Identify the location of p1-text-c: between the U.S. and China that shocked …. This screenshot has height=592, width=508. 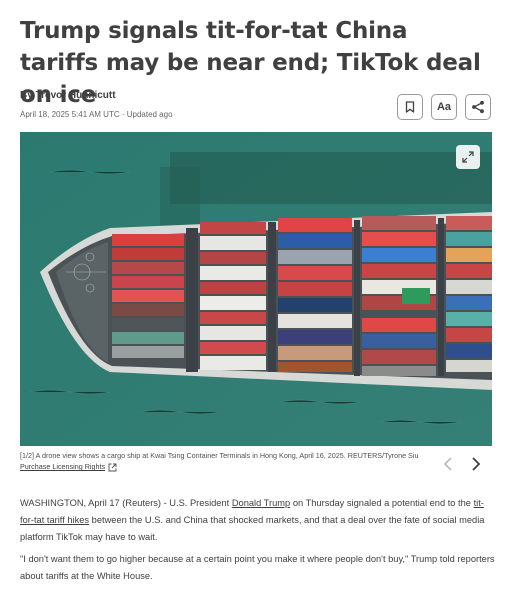
(252, 528).